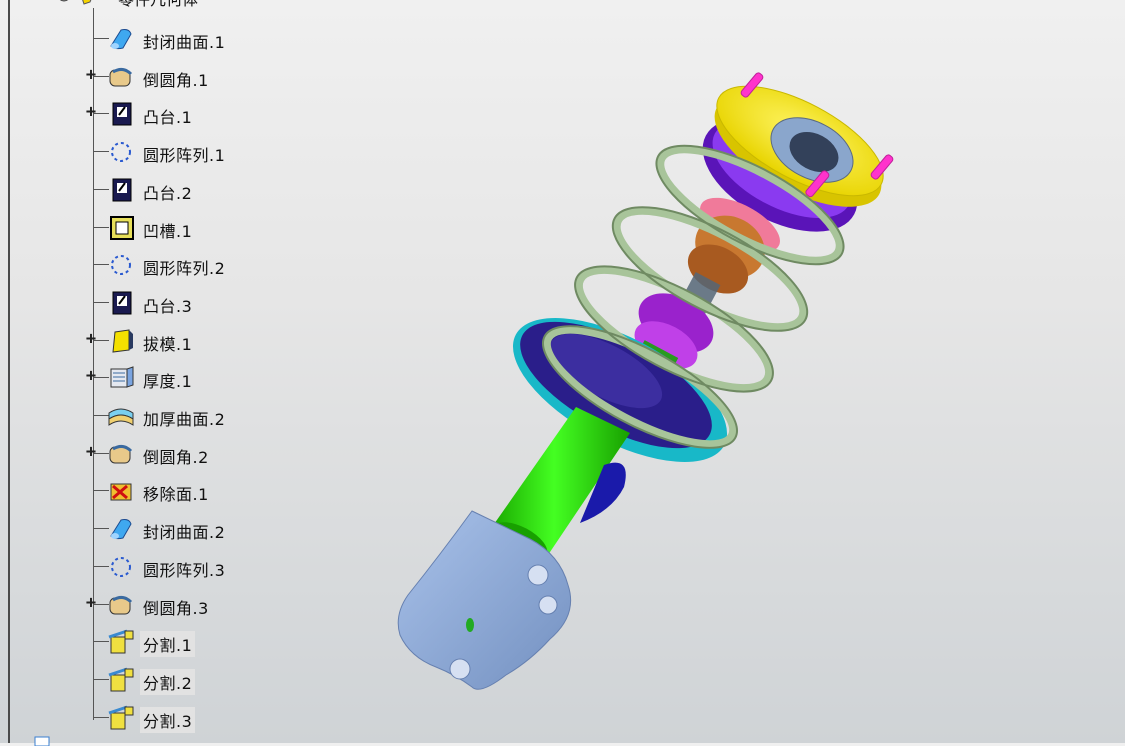 This screenshot has width=1125, height=746. What do you see at coordinates (168, 644) in the screenshot?
I see `tree-node-label: 分割.1` at bounding box center [168, 644].